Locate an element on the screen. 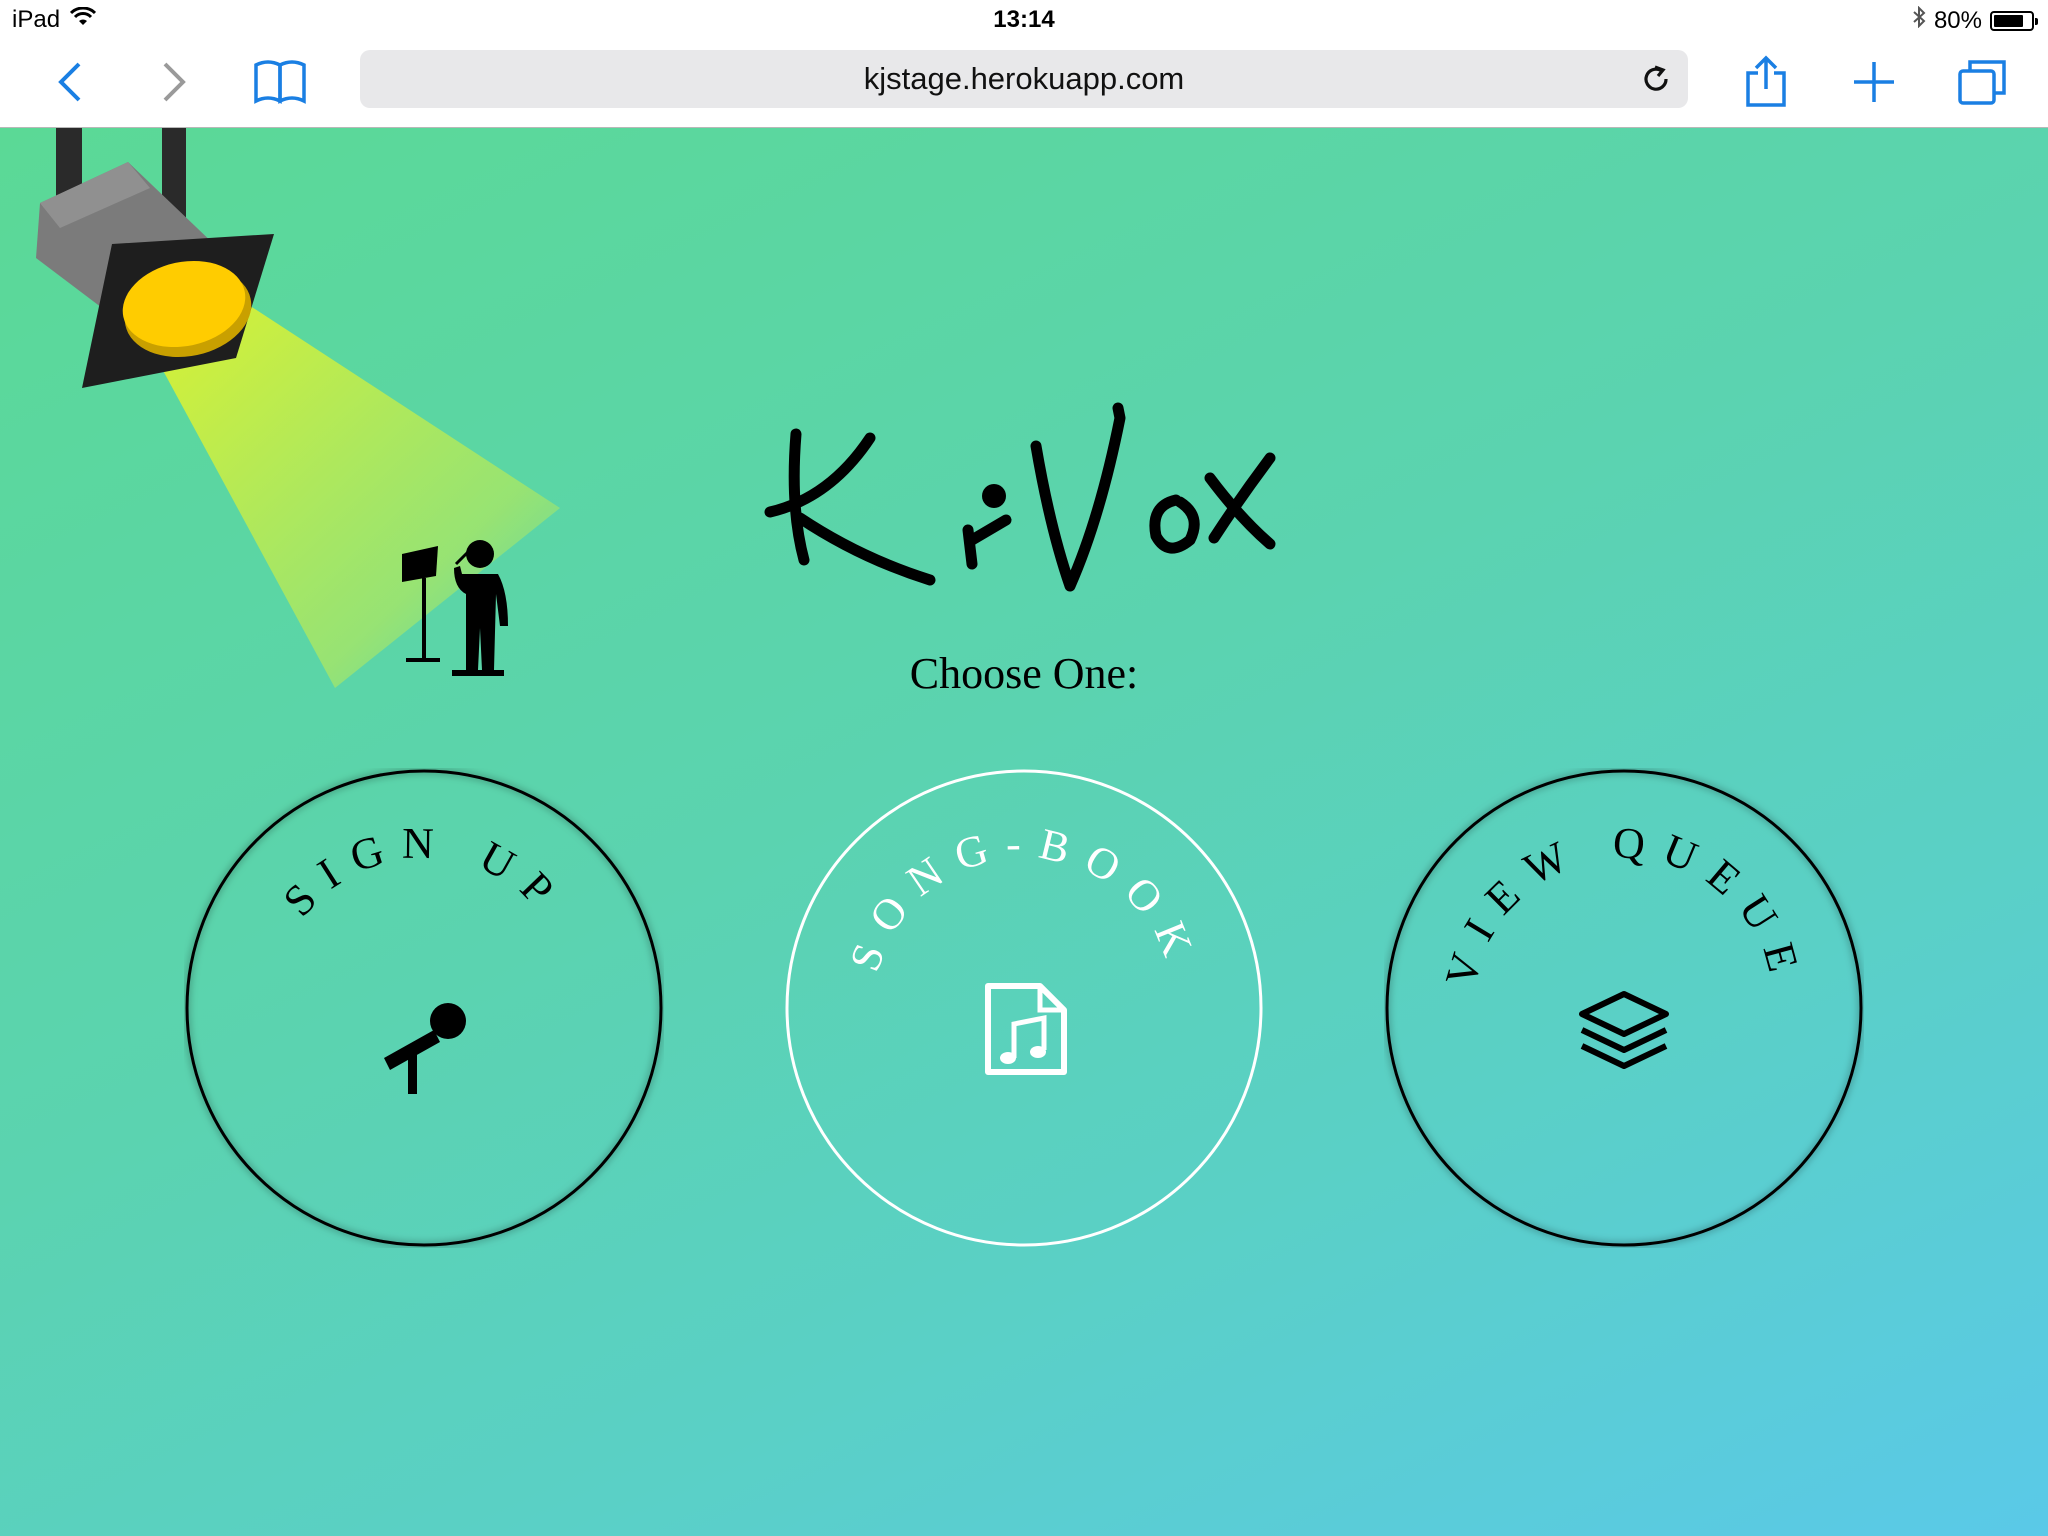  address-bar: kjstage.herokuapp.com is located at coordinates (1024, 79).